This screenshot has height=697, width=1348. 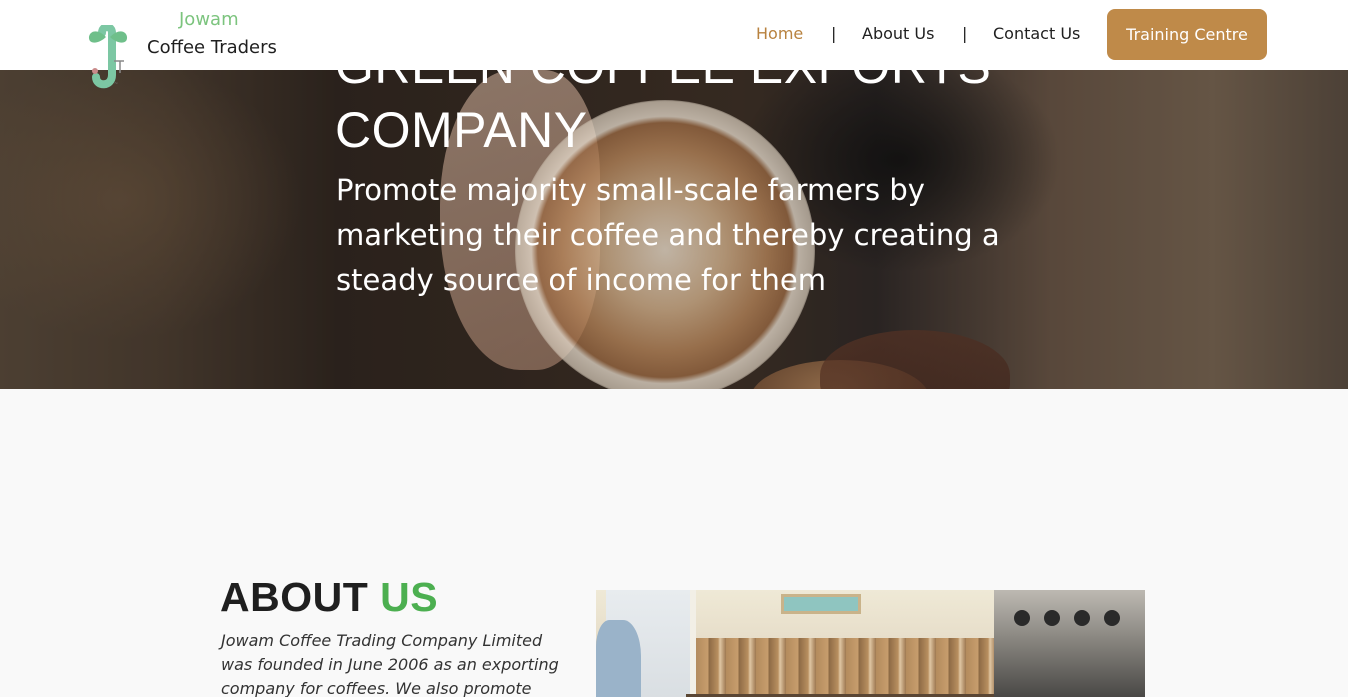 What do you see at coordinates (209, 19) in the screenshot?
I see `brand-name-top: Jowam` at bounding box center [209, 19].